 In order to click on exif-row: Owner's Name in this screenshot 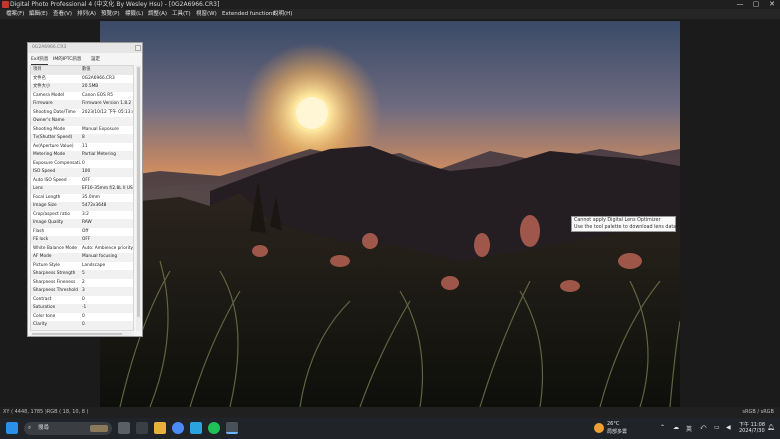, I will do `click(82, 121)`.